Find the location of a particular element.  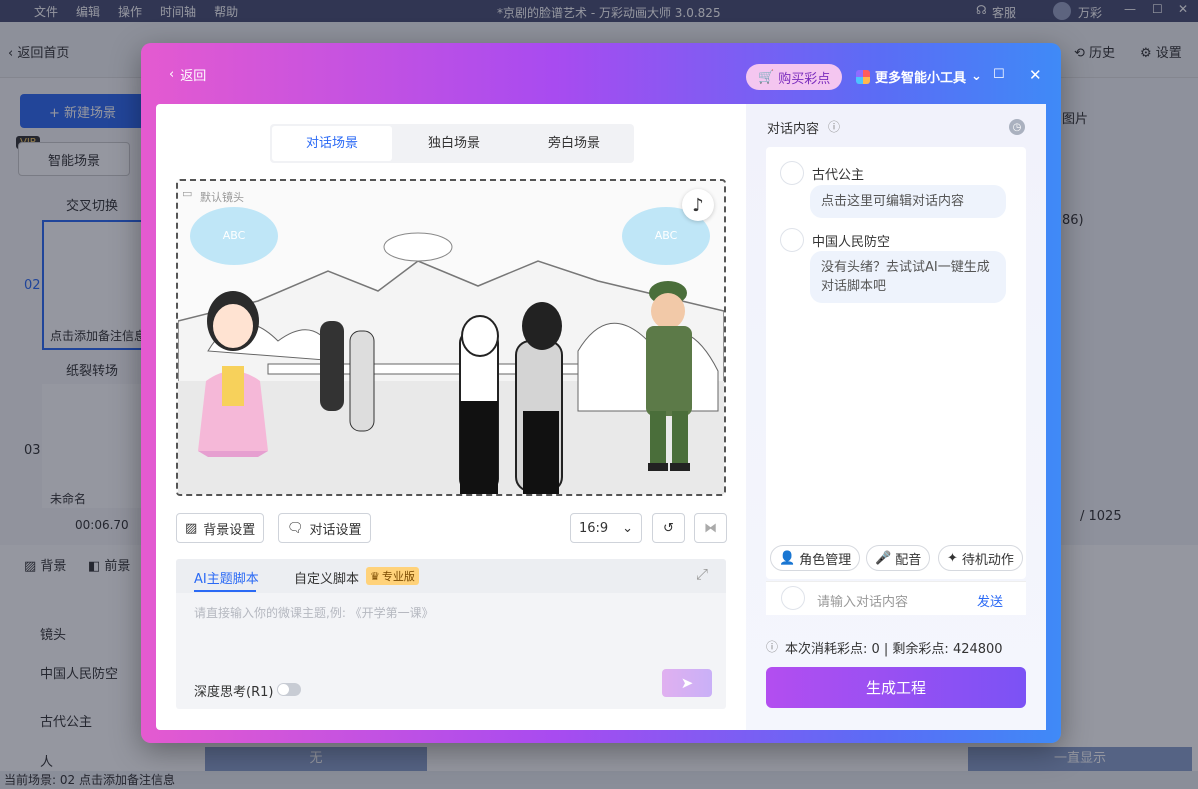

generate-project-button: 生成工程 is located at coordinates (896, 687).